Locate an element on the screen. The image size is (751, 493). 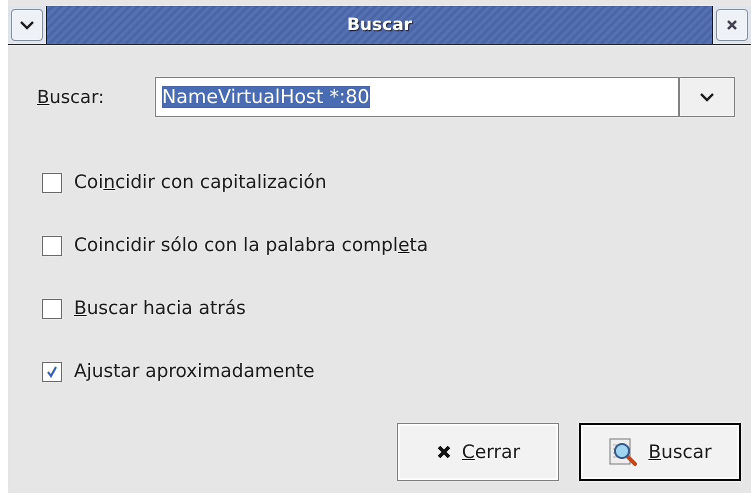
close-button: Cerrar is located at coordinates (478, 452).